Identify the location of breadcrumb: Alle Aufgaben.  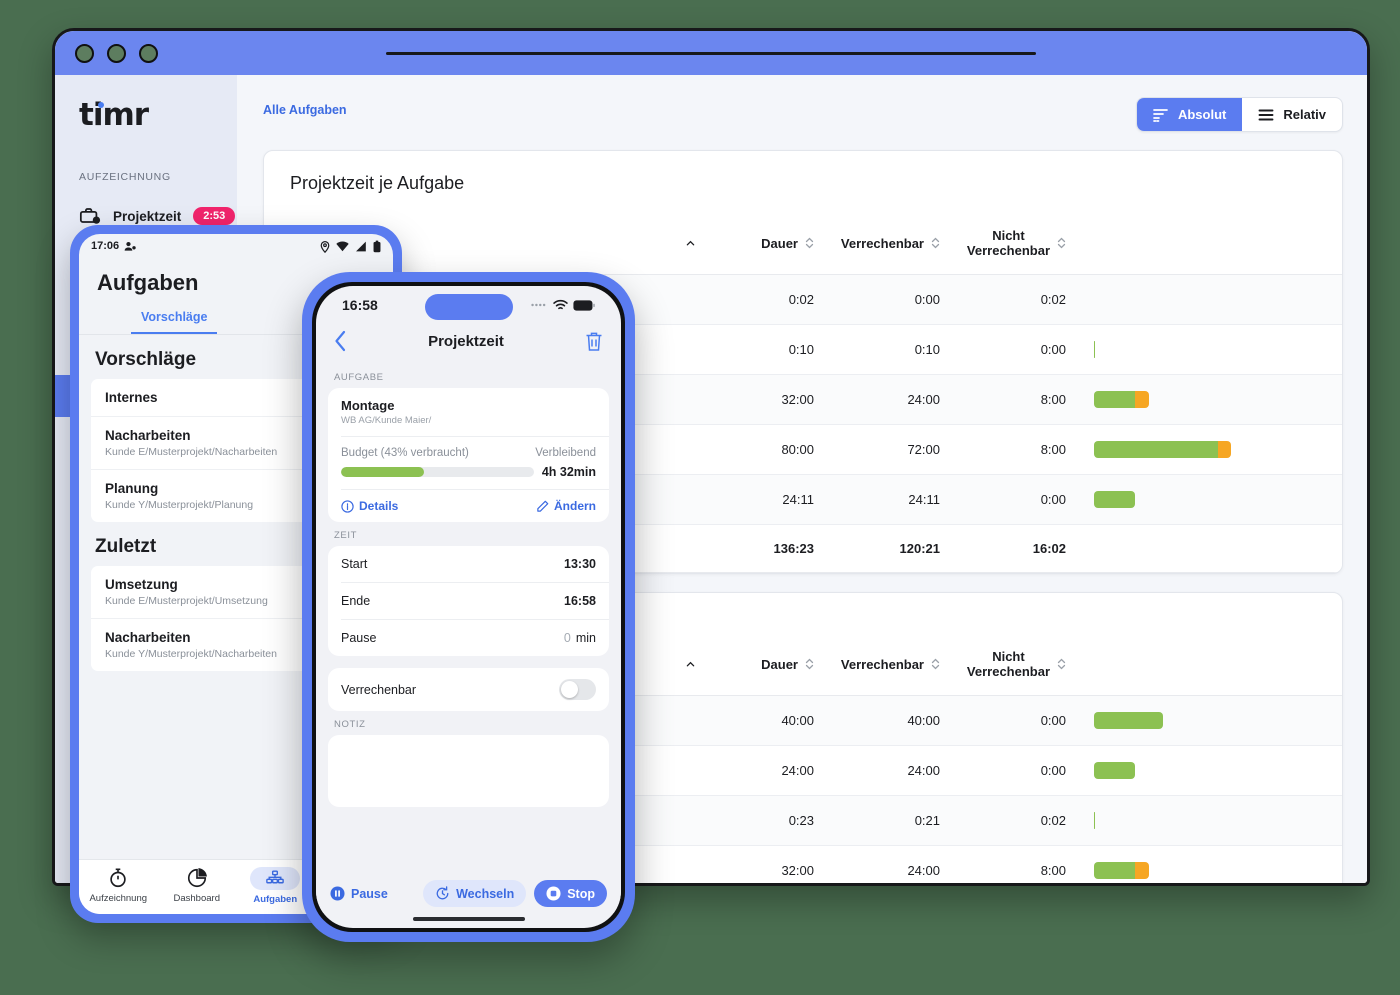
(305, 107).